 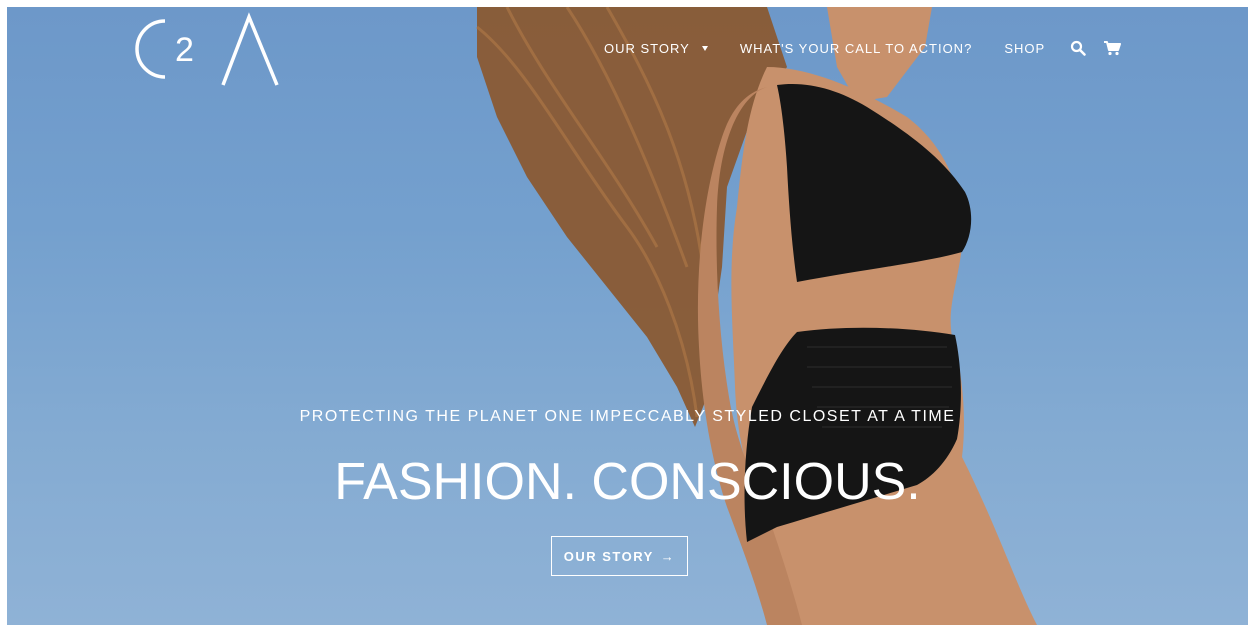 I want to click on cart-icon, so click(x=1112, y=48).